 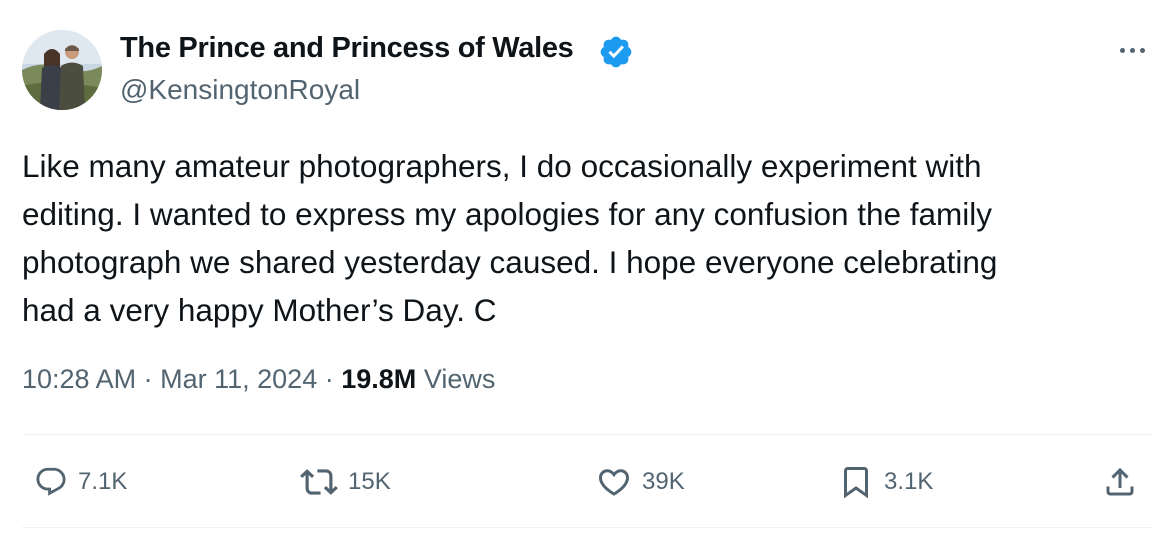 I want to click on avatar-photo-icon, so click(x=62, y=70).